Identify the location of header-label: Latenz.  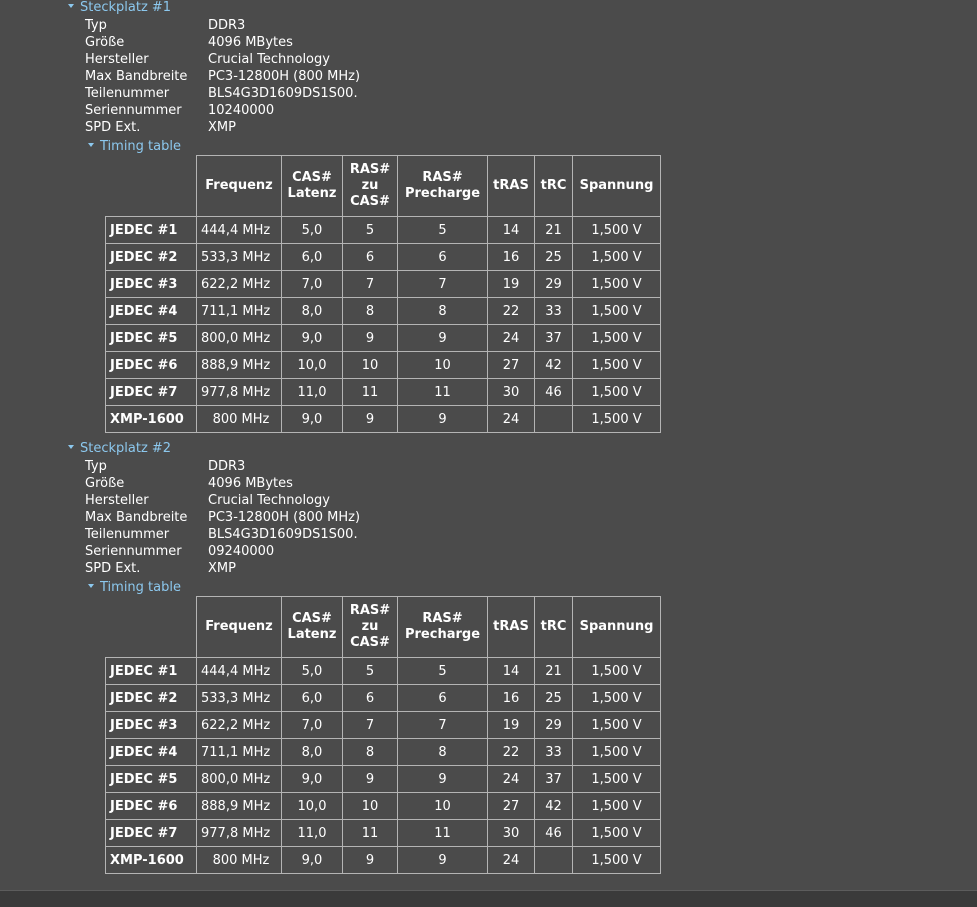
(312, 193).